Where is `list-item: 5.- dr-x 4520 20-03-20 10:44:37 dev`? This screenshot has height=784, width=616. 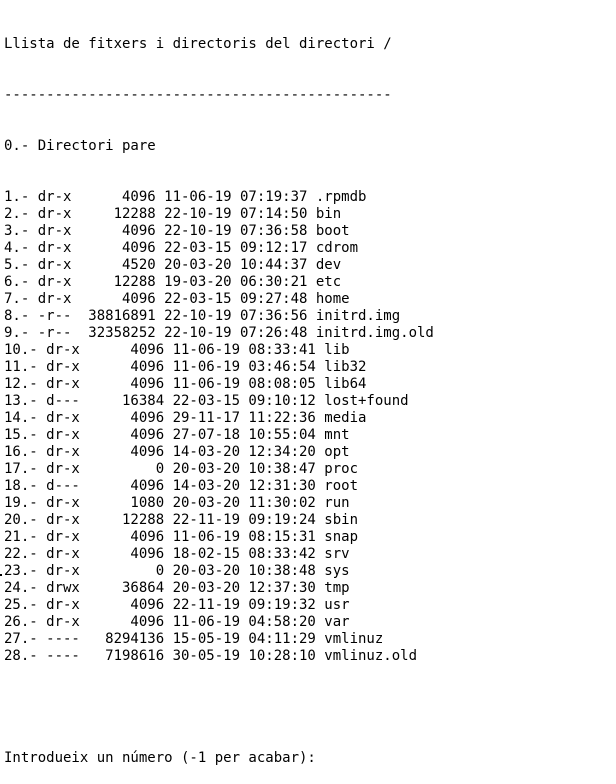 list-item: 5.- dr-x 4520 20-03-20 10:44:37 dev is located at coordinates (173, 265).